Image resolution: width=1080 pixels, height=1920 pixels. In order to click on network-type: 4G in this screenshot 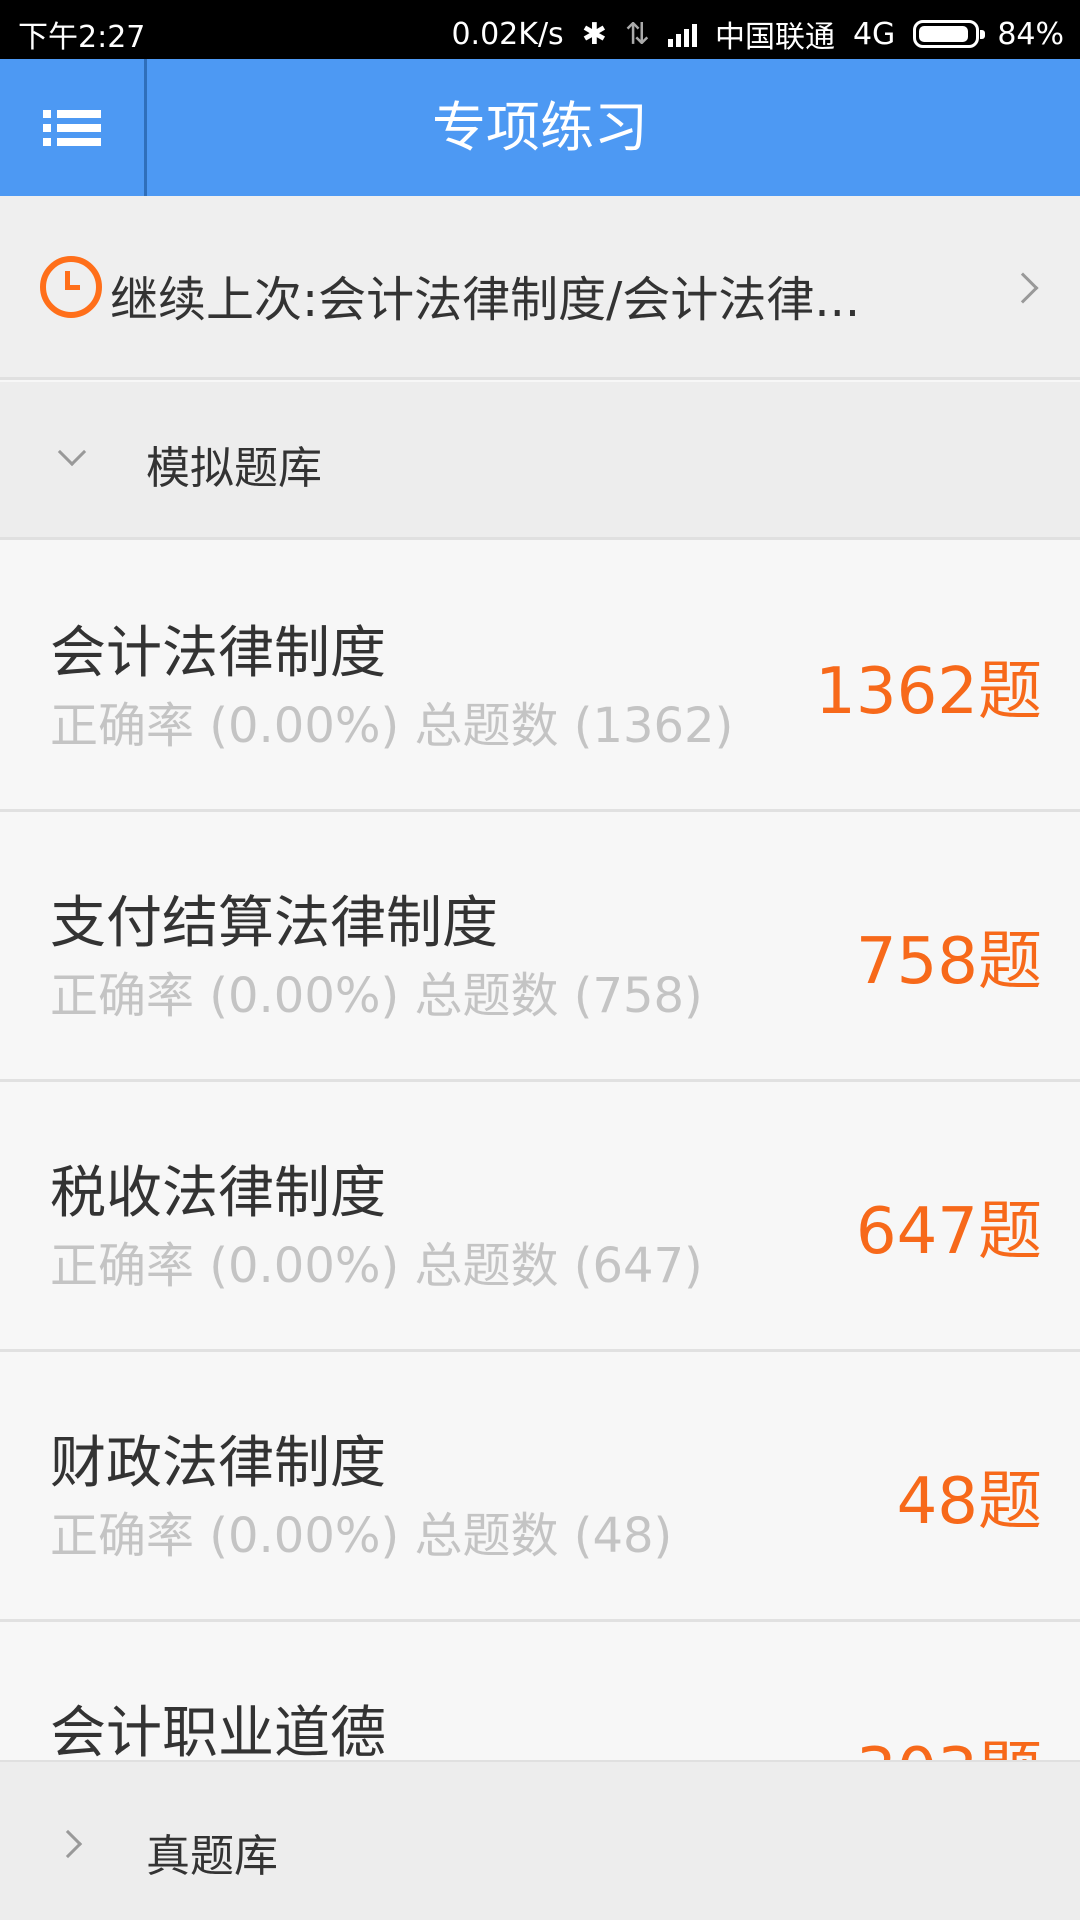, I will do `click(874, 34)`.